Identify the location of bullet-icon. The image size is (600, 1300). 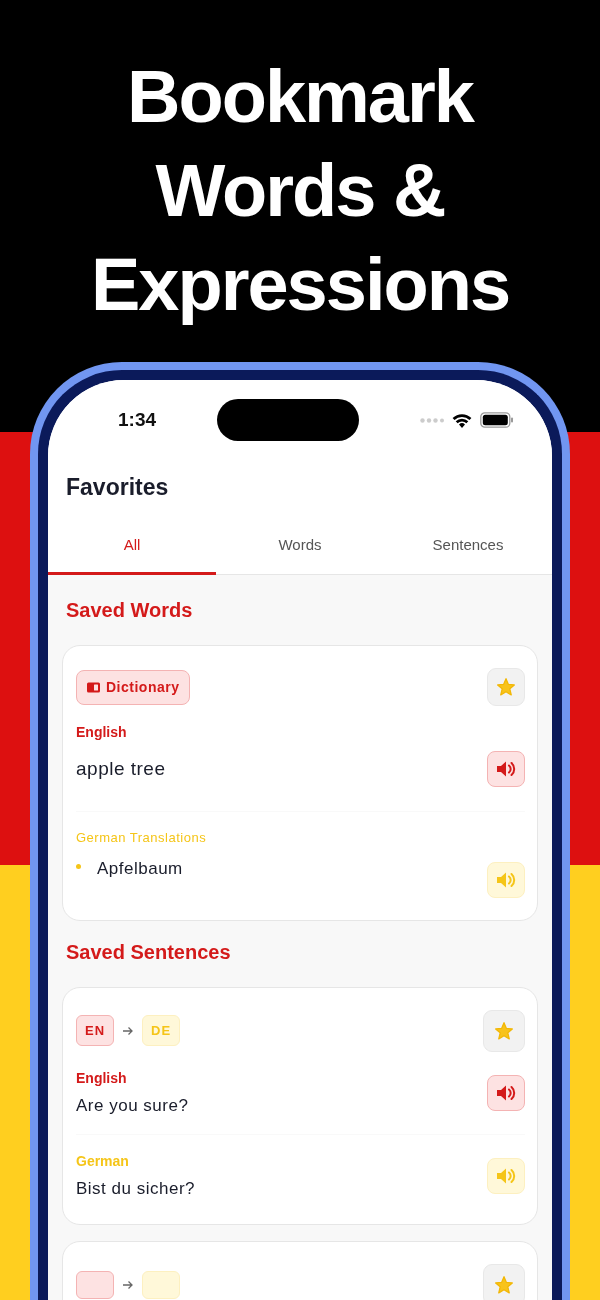
(78, 866).